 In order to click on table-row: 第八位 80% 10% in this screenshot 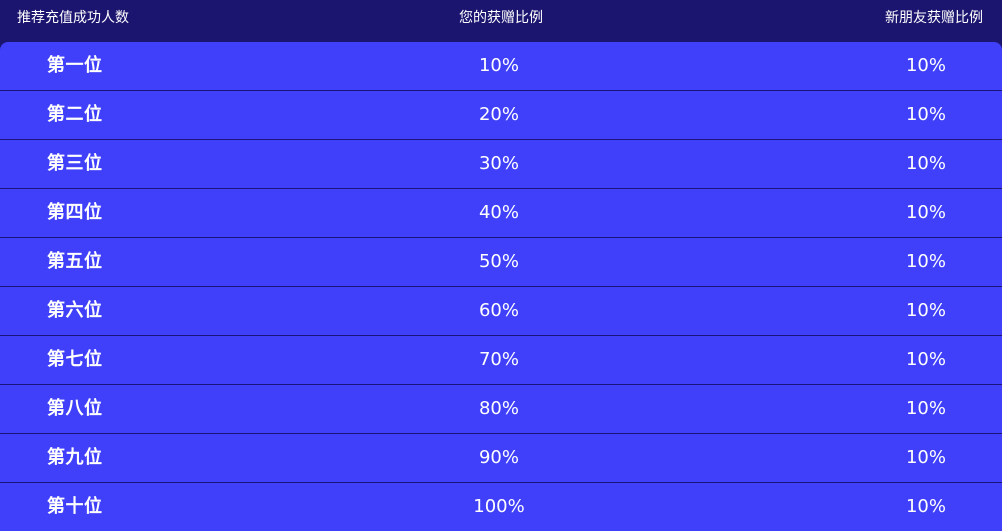, I will do `click(501, 409)`.